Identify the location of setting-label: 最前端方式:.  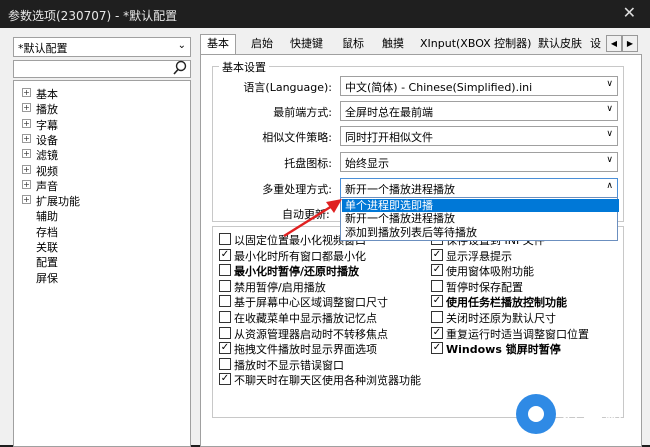
(302, 112).